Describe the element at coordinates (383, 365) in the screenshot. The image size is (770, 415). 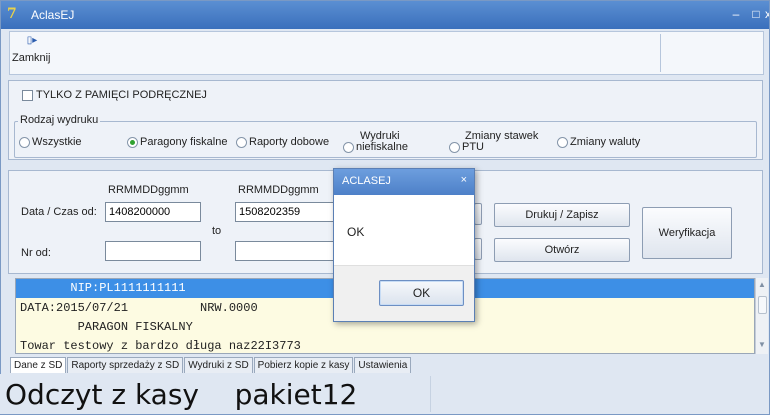
I see `tab-settings: Ustawienia` at that location.